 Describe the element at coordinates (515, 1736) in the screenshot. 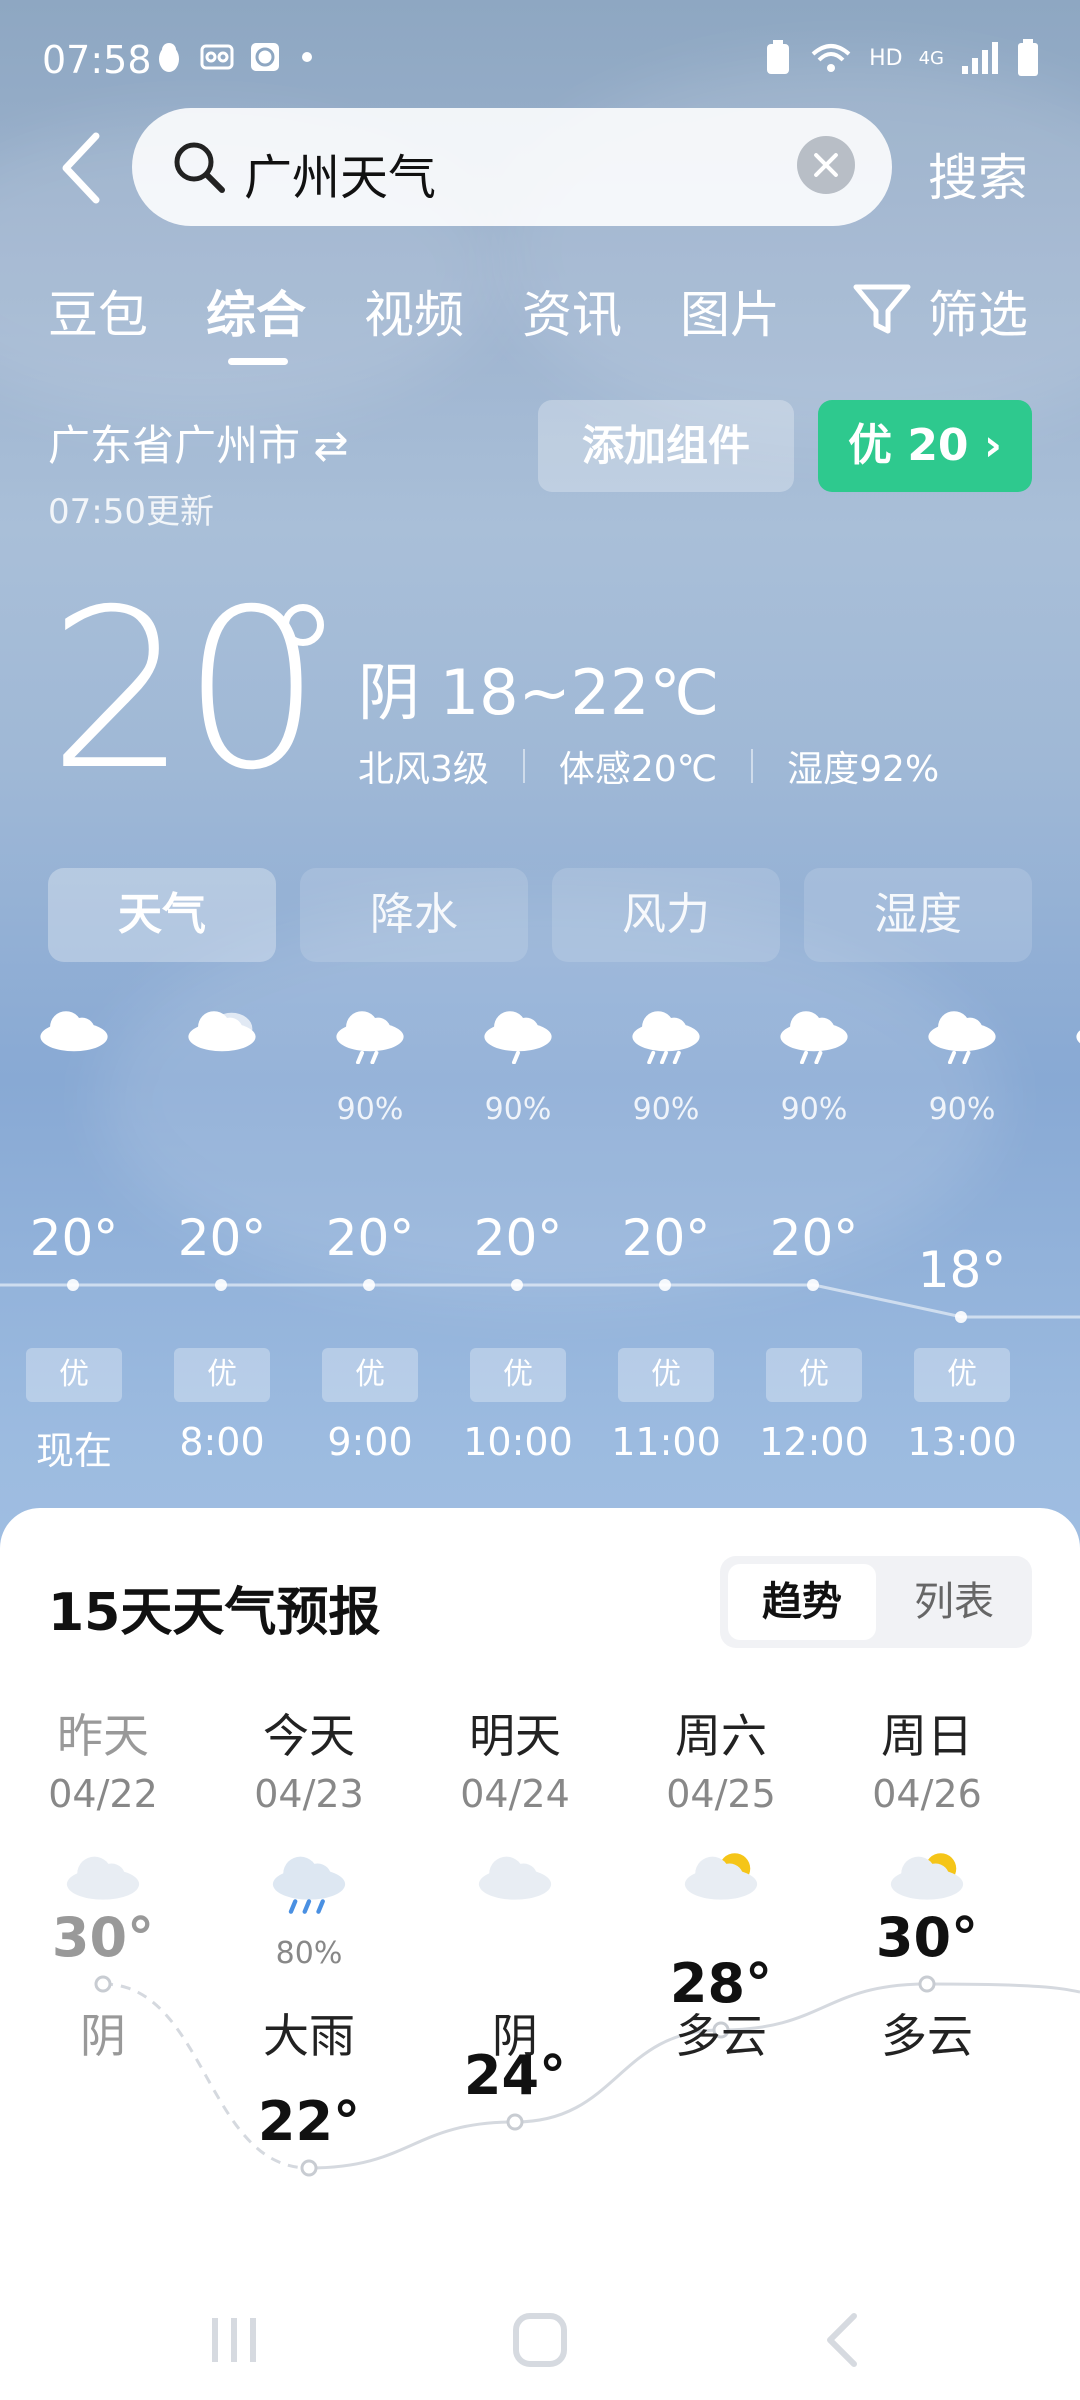

I see `day-name: 明天` at that location.